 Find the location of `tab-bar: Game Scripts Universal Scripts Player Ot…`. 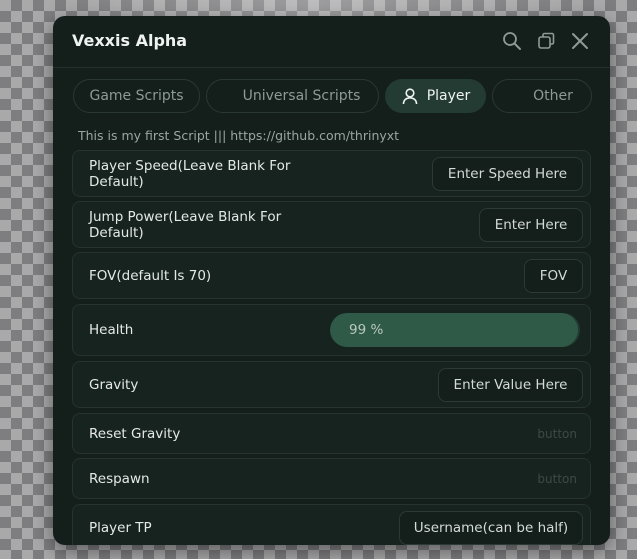

tab-bar: Game Scripts Universal Scripts Player Ot… is located at coordinates (332, 97).